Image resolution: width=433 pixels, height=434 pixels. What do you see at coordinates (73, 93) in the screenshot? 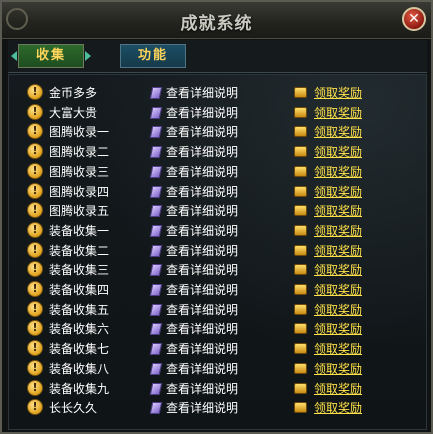
I see `achievement-name: 金币多多` at bounding box center [73, 93].